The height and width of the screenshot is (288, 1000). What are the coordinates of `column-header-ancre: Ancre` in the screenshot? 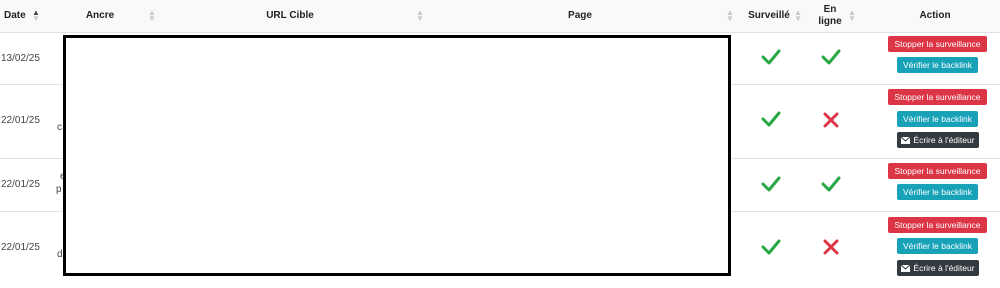 It's located at (100, 16).